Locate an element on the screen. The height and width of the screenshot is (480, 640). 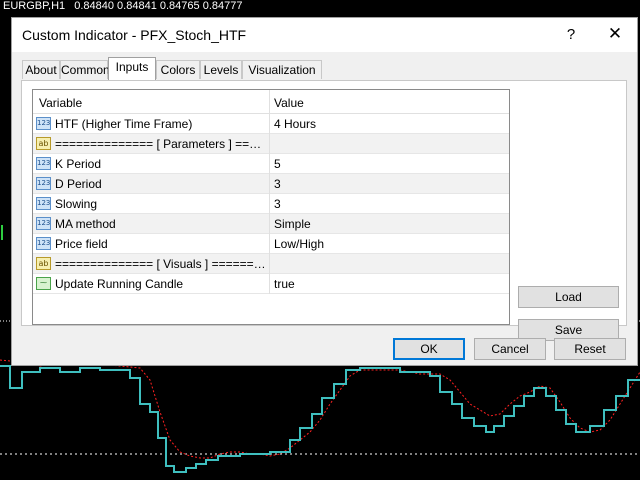
row-variable: K Period is located at coordinates (161, 164).